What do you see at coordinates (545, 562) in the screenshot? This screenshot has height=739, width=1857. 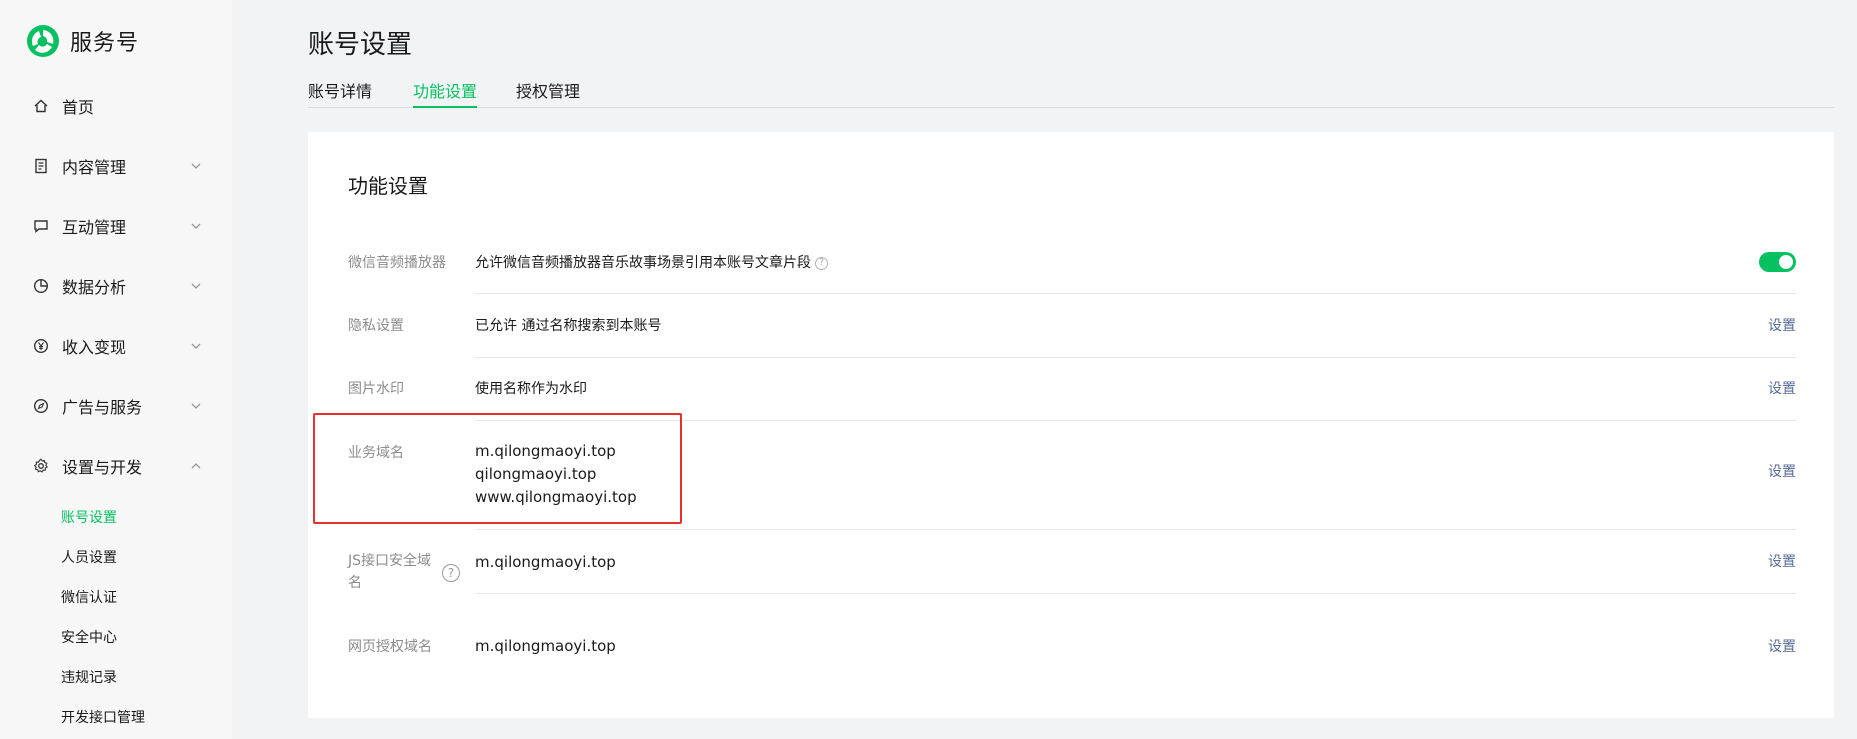 I see `row-value-js-api-domain: m.qilongmaoyi.top` at bounding box center [545, 562].